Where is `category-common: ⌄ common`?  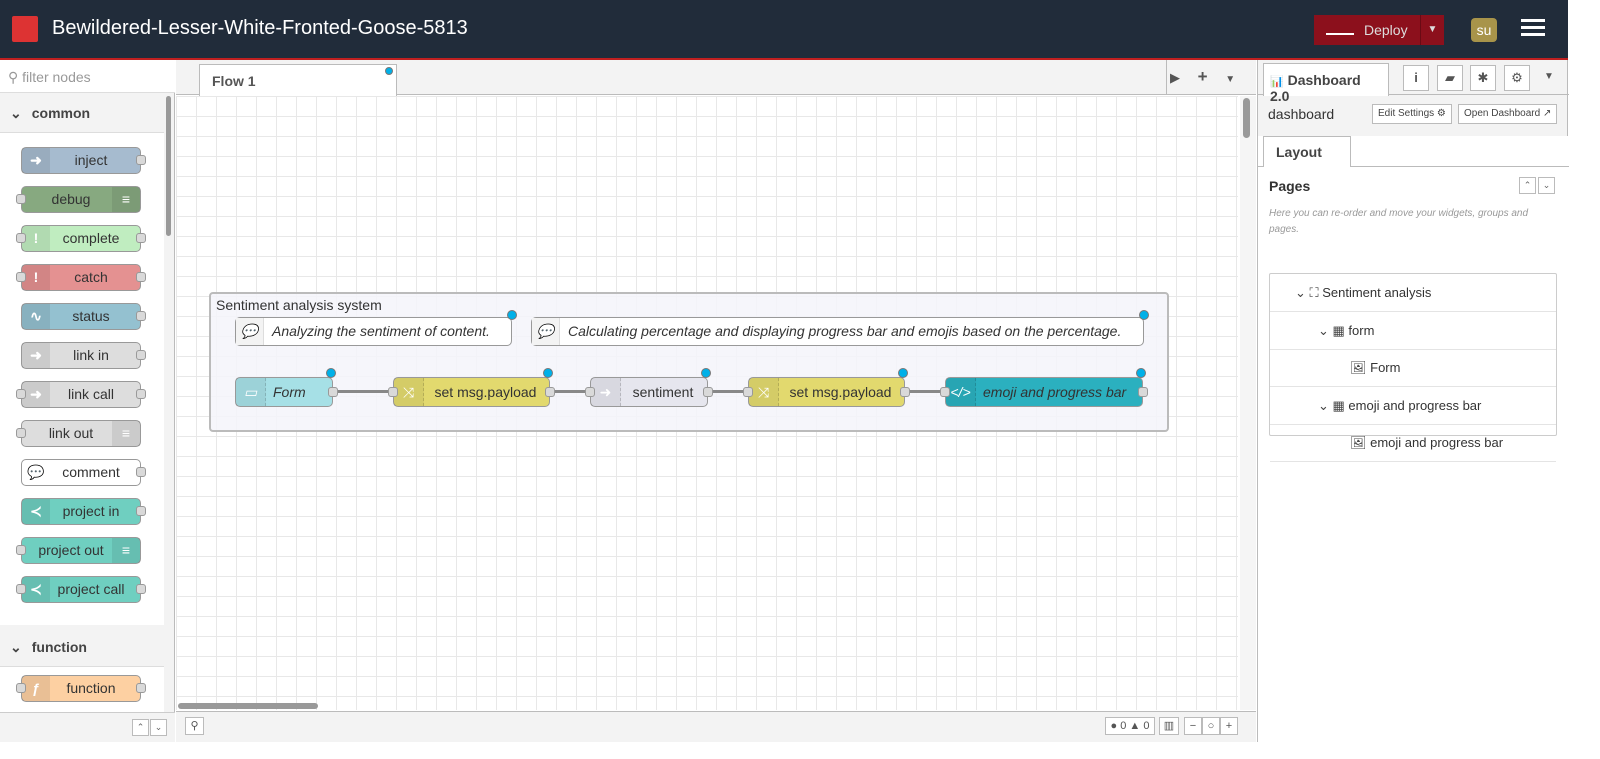
category-common: ⌄ common is located at coordinates (82, 113).